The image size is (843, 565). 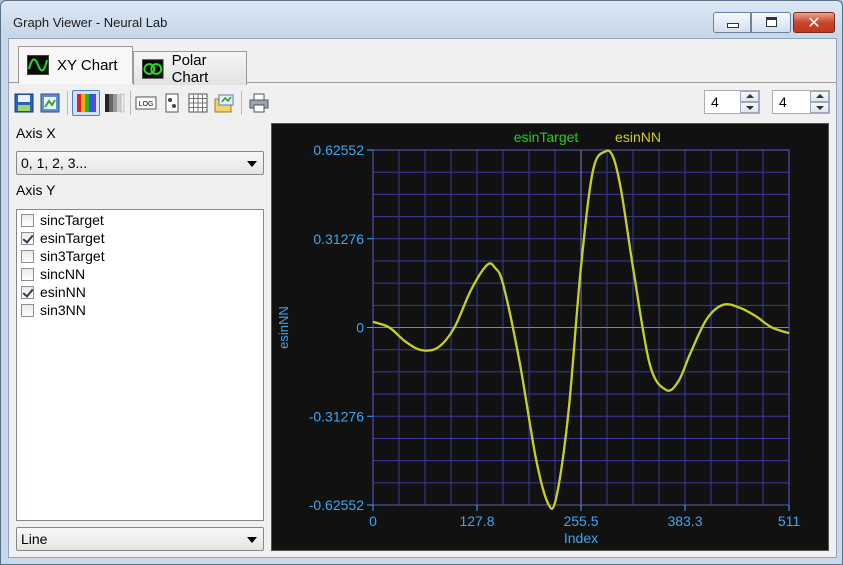 I want to click on maximize-button, so click(x=771, y=22).